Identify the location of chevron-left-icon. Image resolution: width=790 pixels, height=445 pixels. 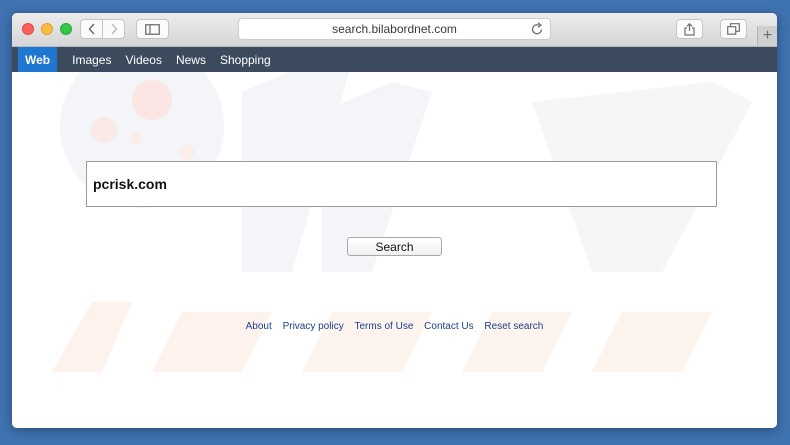
(91, 29).